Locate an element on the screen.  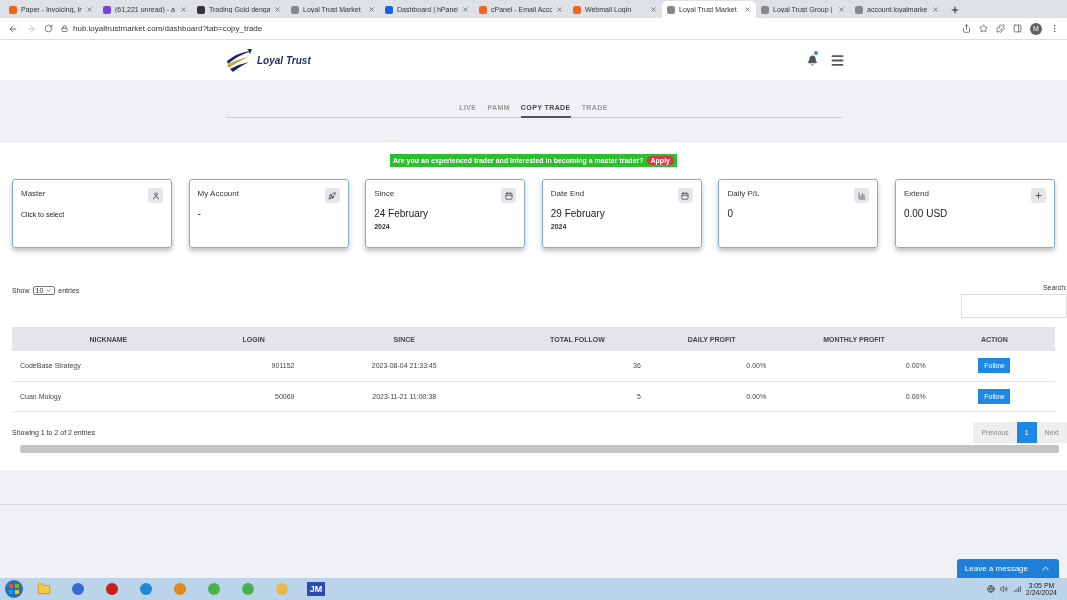
menu-icon is located at coordinates (837, 60).